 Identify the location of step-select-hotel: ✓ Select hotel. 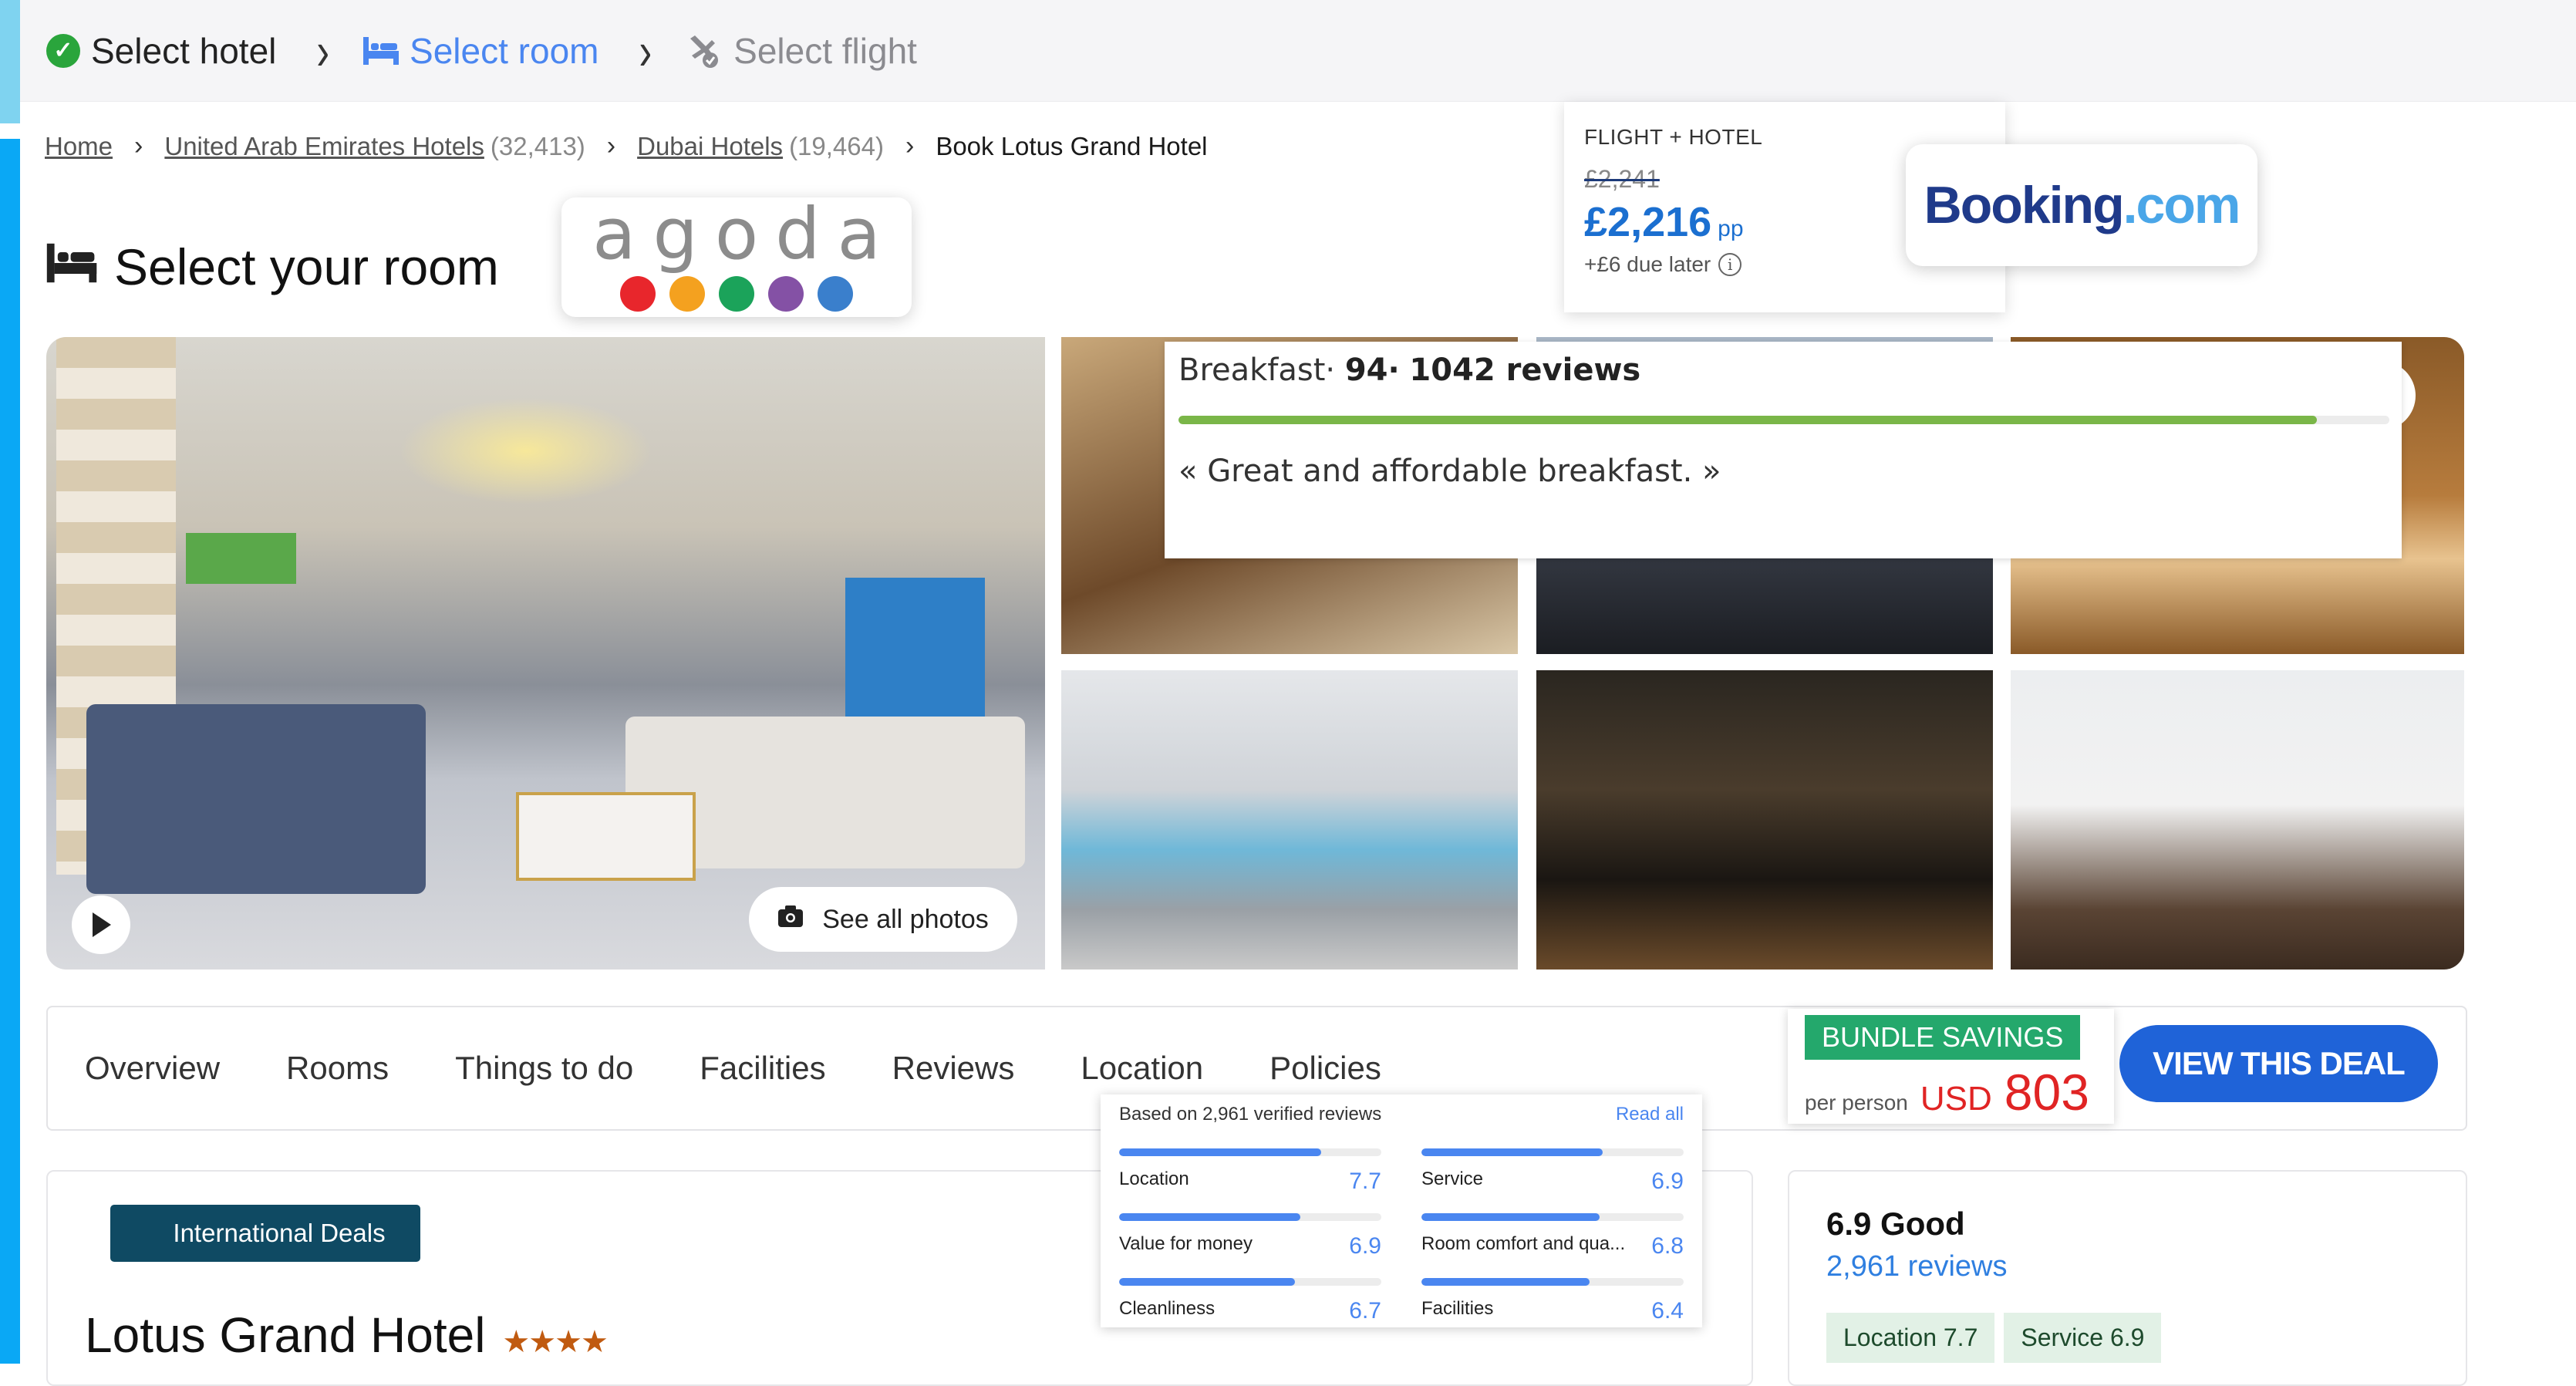
(161, 51).